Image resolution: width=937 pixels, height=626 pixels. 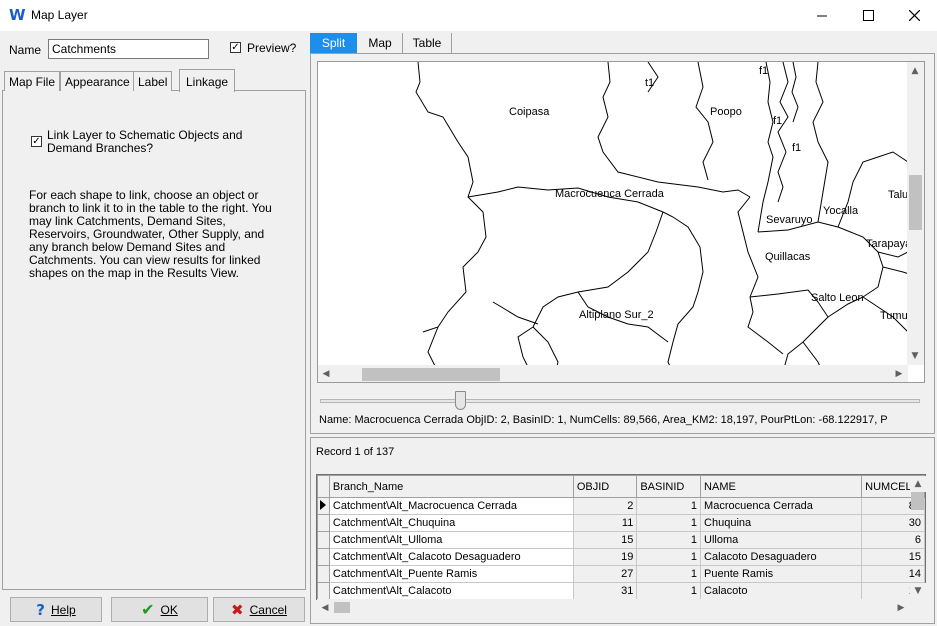 What do you see at coordinates (605, 574) in the screenshot?
I see `objid-cell: 27` at bounding box center [605, 574].